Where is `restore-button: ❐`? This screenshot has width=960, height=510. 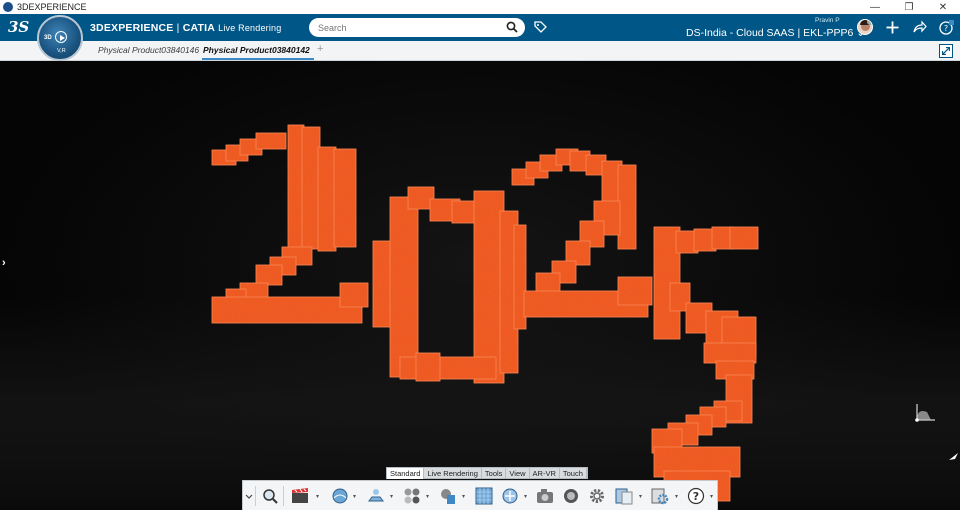 restore-button: ❐ is located at coordinates (909, 7).